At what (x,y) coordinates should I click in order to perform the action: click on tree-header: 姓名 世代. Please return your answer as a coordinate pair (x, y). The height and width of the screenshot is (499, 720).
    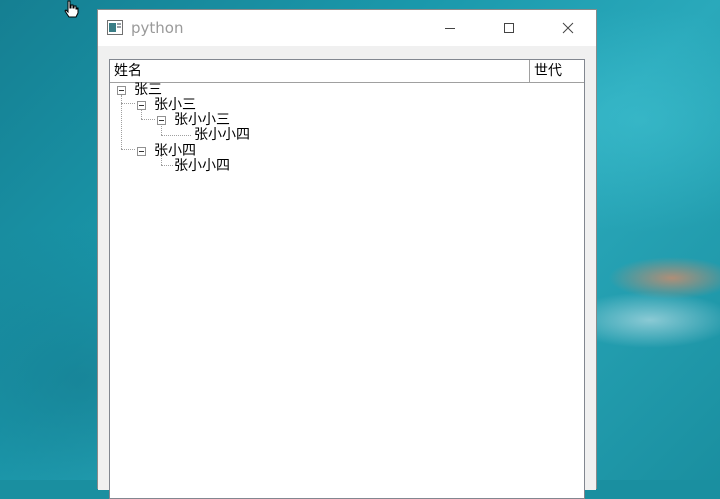
    Looking at the image, I should click on (347, 71).